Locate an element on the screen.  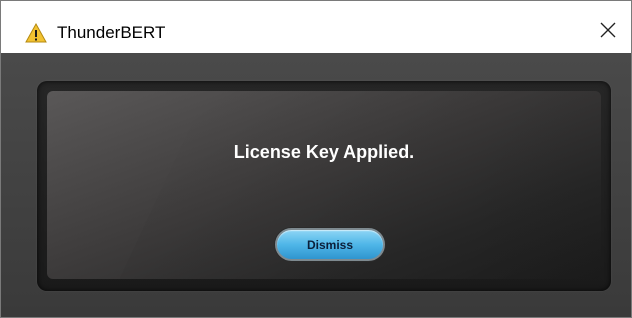
warning-icon is located at coordinates (36, 32).